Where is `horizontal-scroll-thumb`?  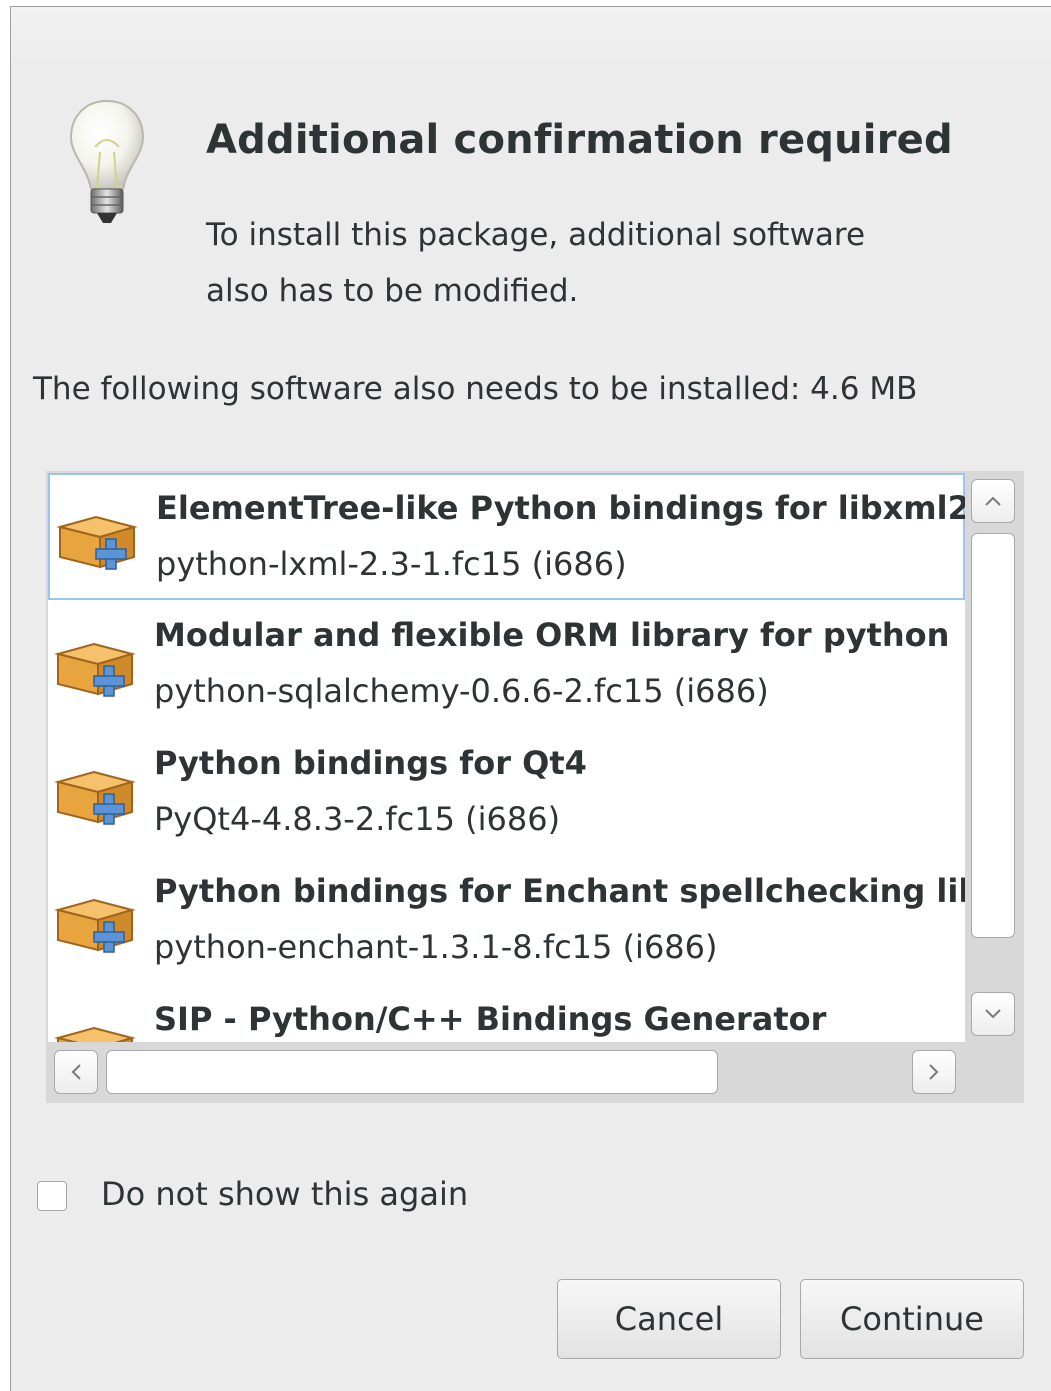 horizontal-scroll-thumb is located at coordinates (412, 1072).